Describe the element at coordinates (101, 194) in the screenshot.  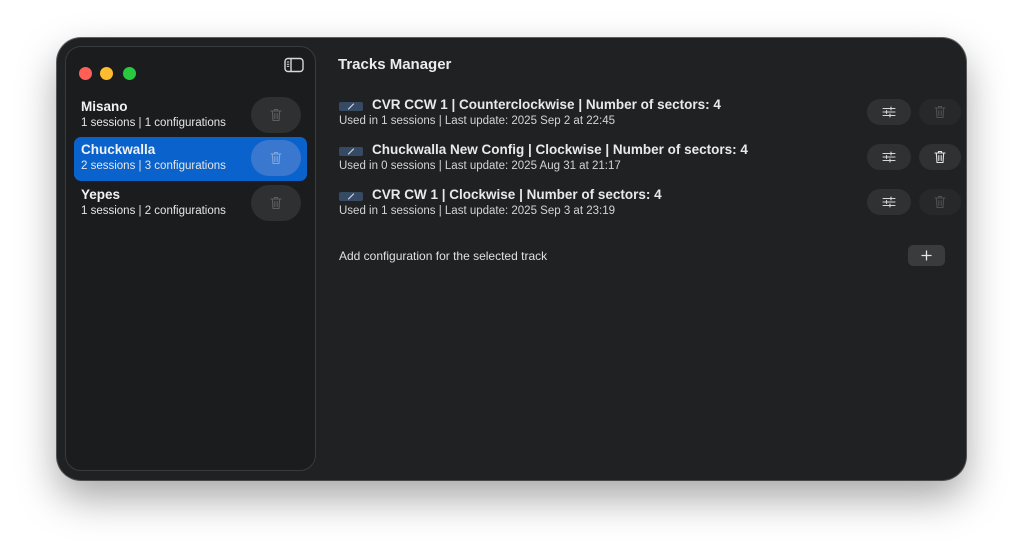
I see `track-name: Yepes` at that location.